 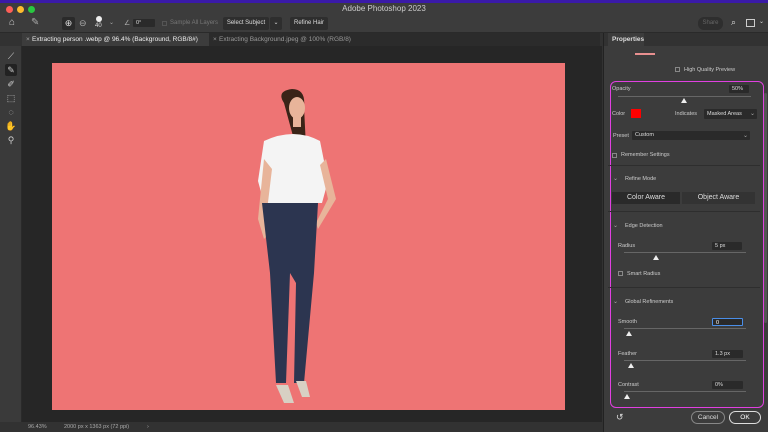 I want to click on home-icon: ⌂, so click(x=12, y=22).